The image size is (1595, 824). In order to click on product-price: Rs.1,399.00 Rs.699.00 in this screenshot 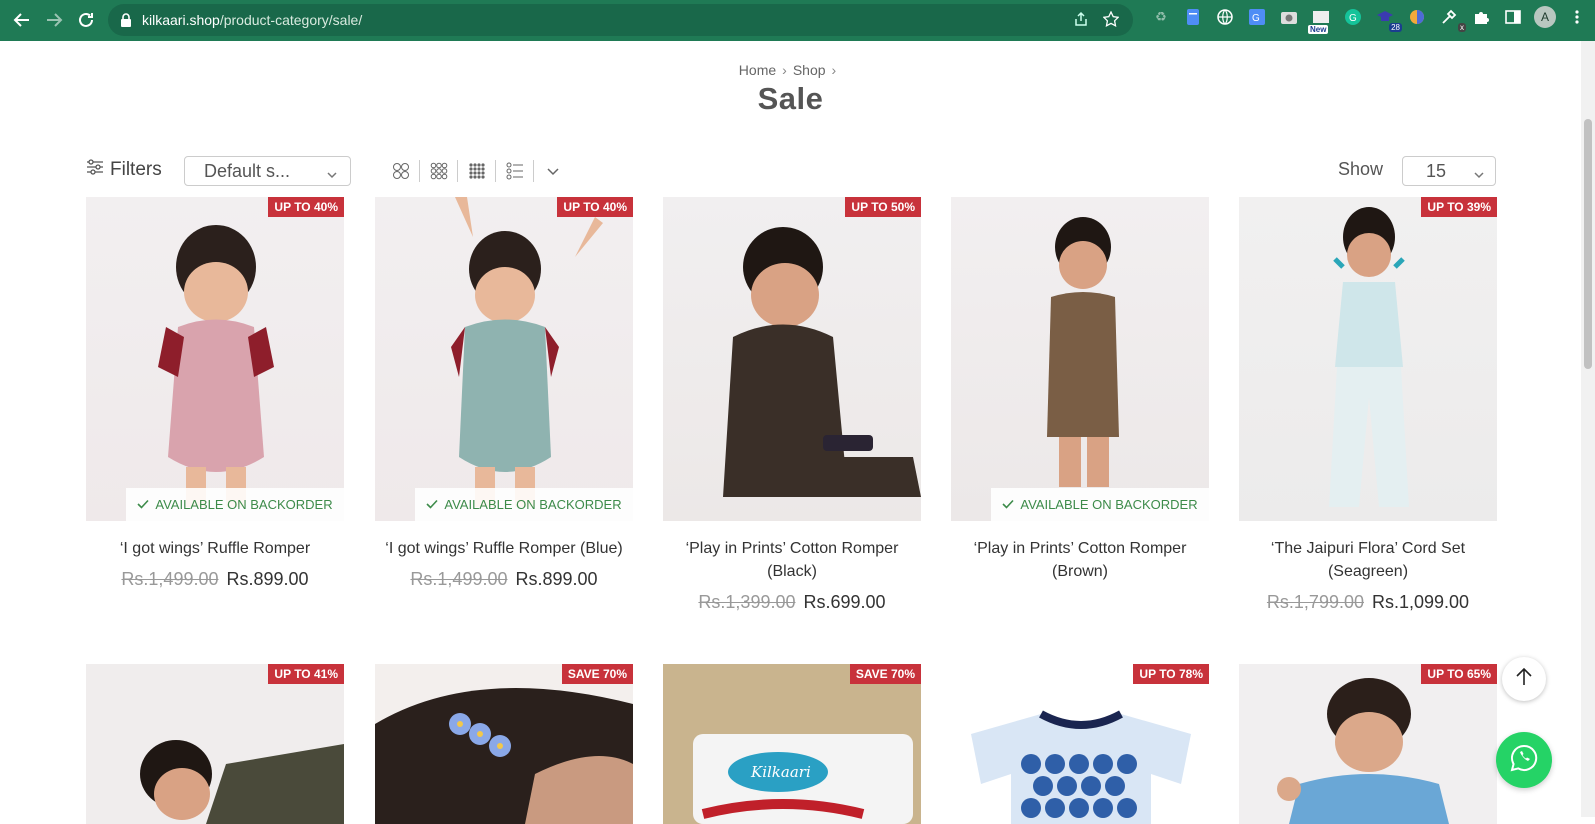, I will do `click(792, 602)`.